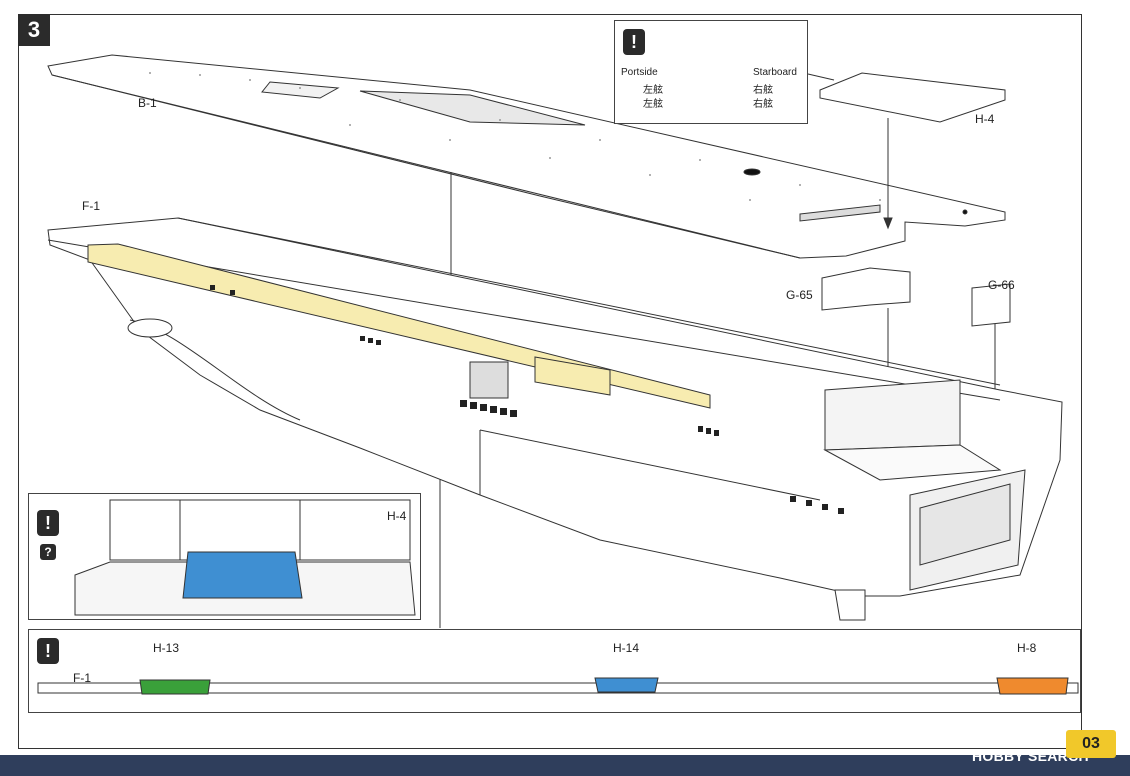  What do you see at coordinates (985, 119) in the screenshot?
I see `part-label-h4: H-4` at bounding box center [985, 119].